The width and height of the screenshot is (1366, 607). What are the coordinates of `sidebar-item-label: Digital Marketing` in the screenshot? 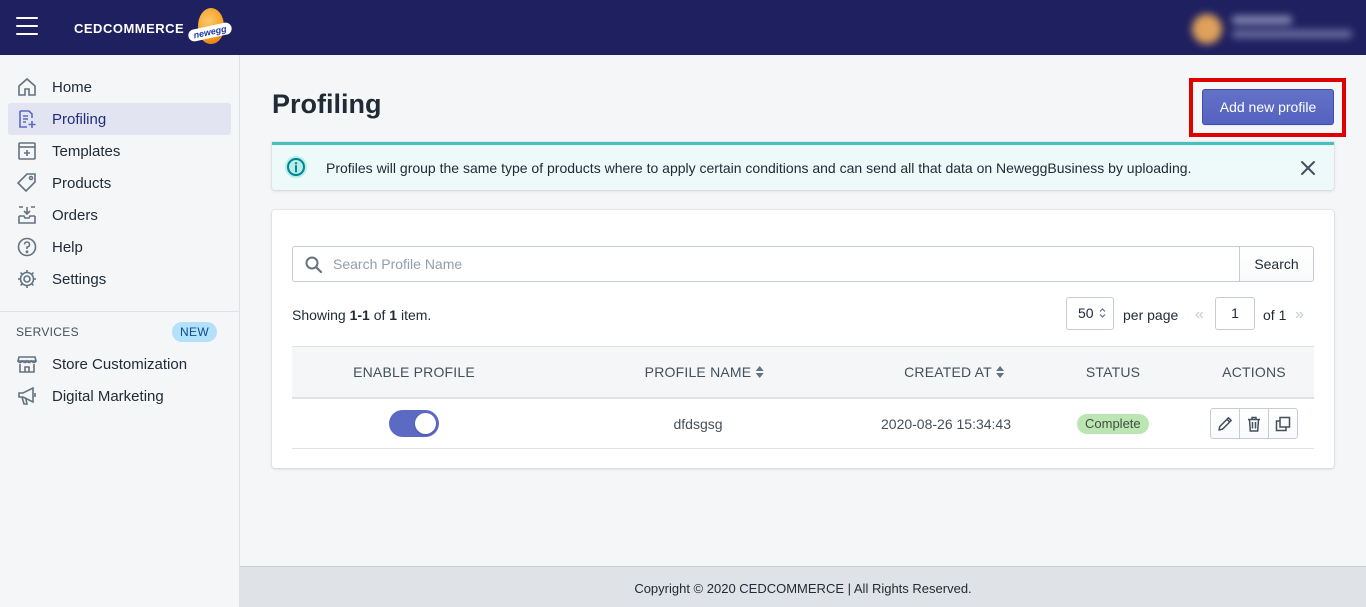 It's located at (108, 396).